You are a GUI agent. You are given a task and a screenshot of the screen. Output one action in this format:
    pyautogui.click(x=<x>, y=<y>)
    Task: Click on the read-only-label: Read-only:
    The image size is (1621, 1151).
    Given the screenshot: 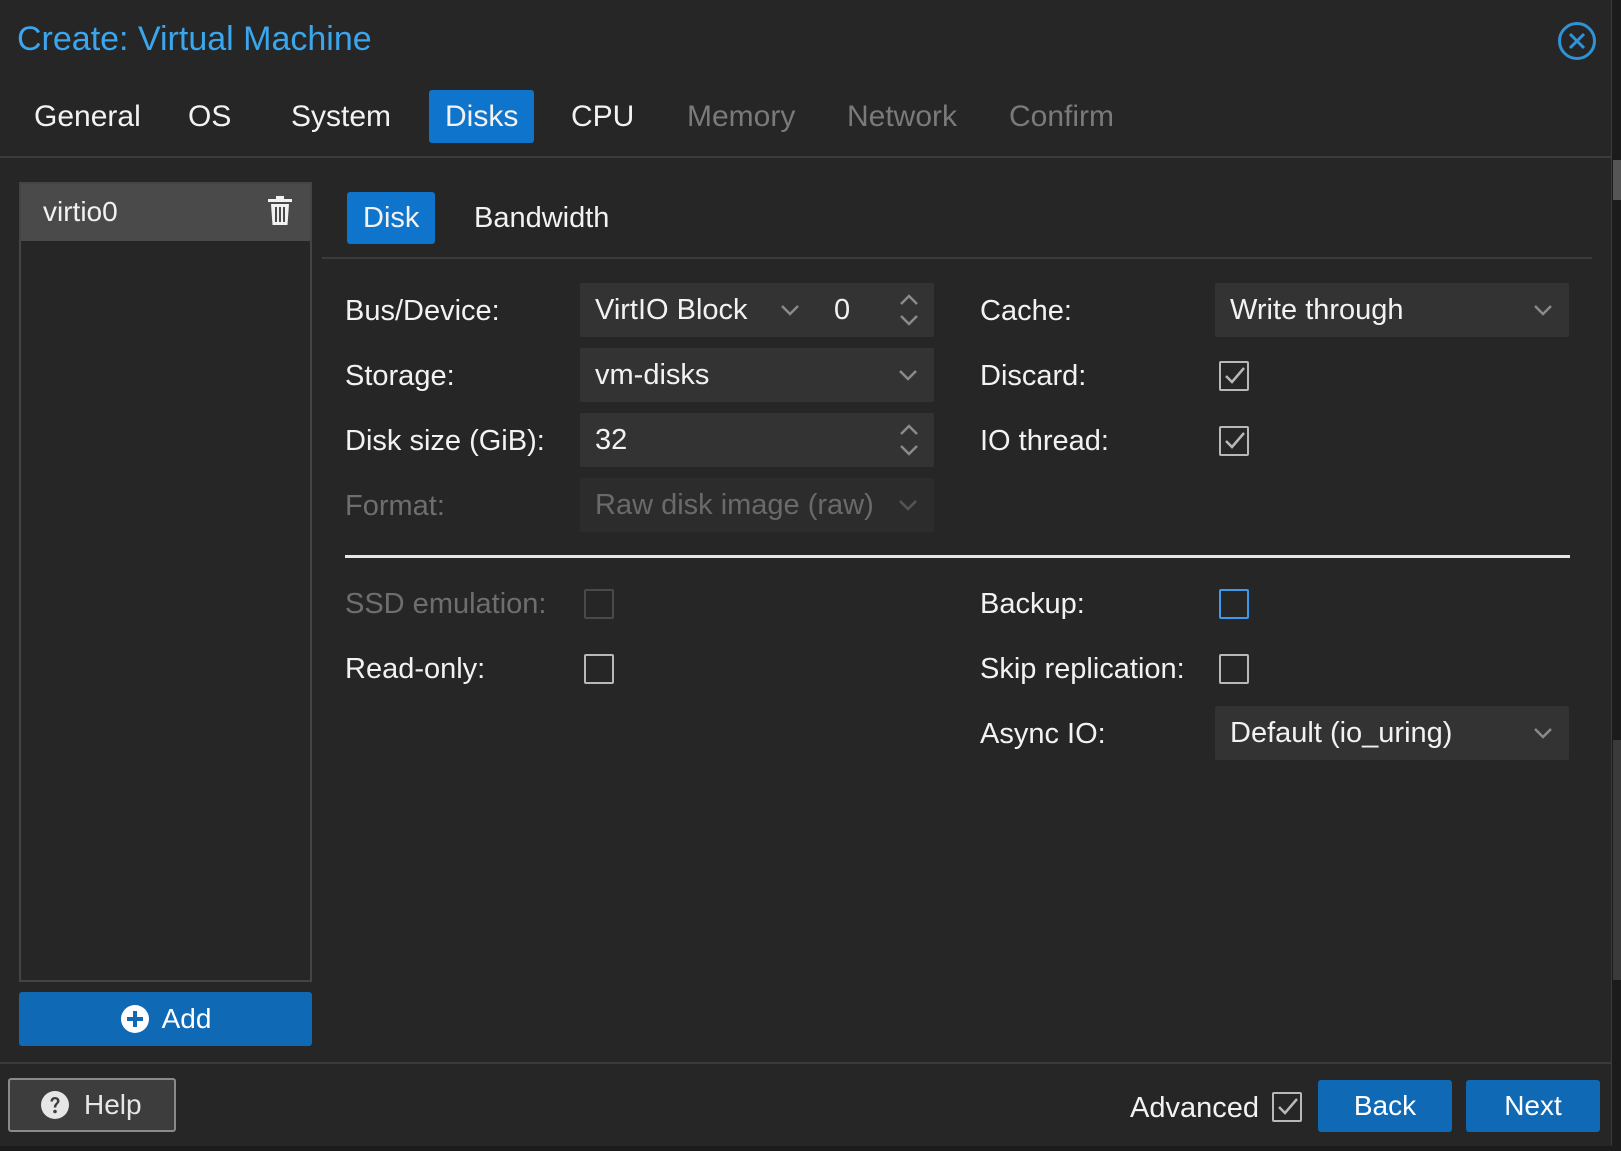 What is the action you would take?
    pyautogui.click(x=415, y=669)
    